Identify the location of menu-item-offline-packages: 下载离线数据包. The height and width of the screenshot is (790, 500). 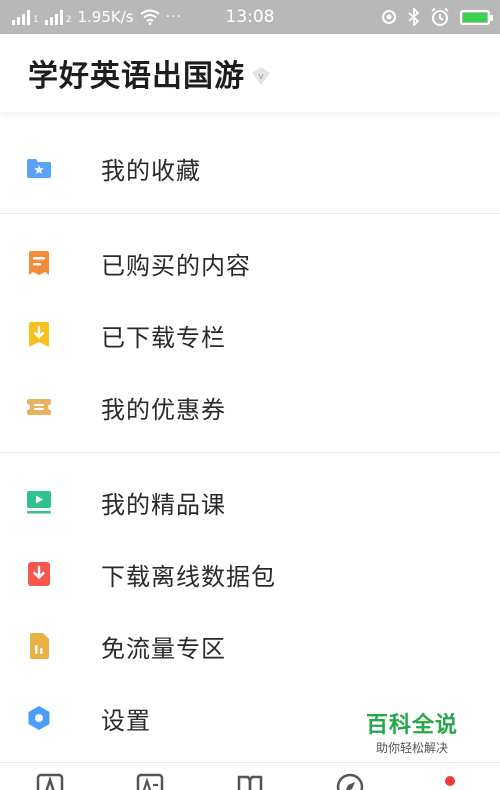
(250, 574).